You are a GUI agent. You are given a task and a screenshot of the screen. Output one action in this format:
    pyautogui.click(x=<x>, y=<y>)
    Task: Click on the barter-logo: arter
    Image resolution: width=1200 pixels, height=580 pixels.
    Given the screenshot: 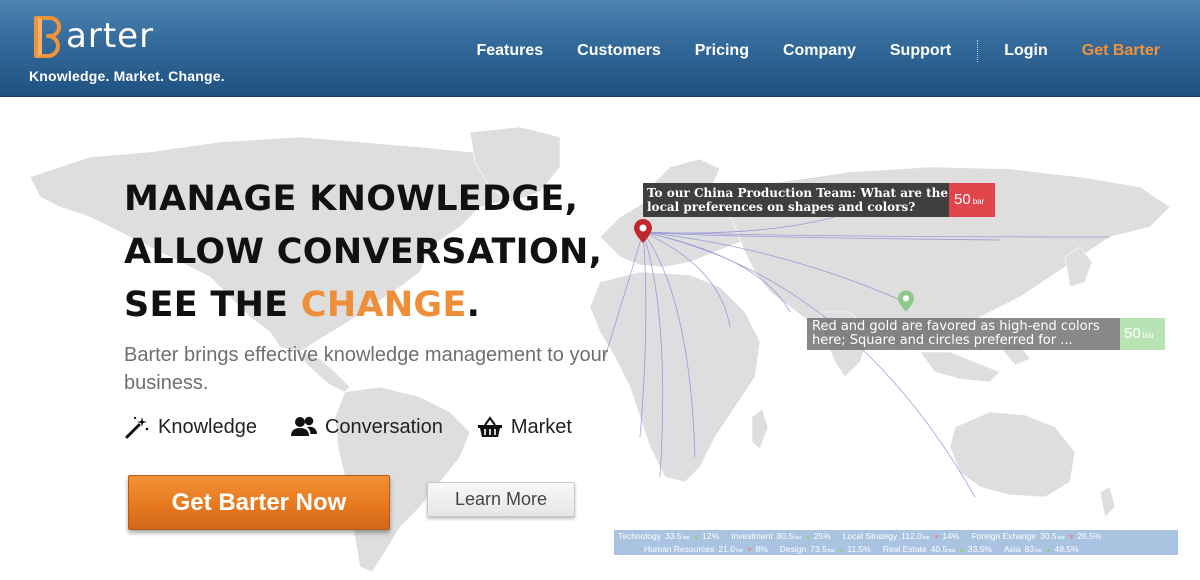 What is the action you would take?
    pyautogui.click(x=110, y=37)
    